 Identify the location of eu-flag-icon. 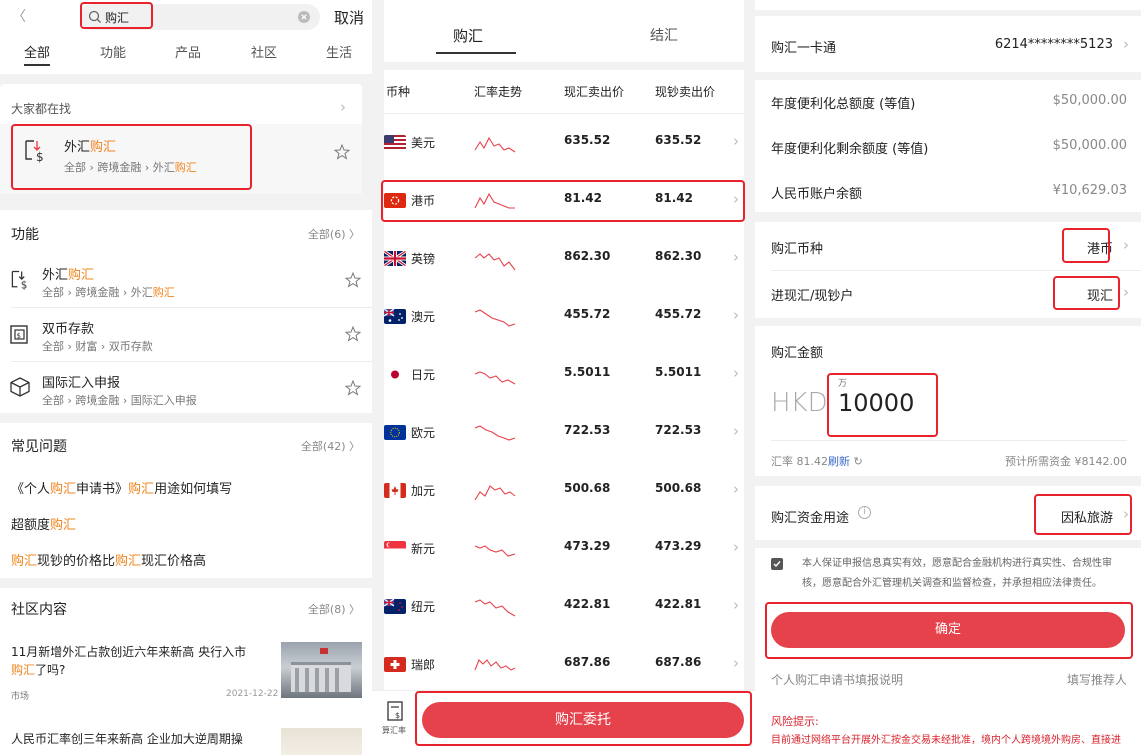
(395, 432).